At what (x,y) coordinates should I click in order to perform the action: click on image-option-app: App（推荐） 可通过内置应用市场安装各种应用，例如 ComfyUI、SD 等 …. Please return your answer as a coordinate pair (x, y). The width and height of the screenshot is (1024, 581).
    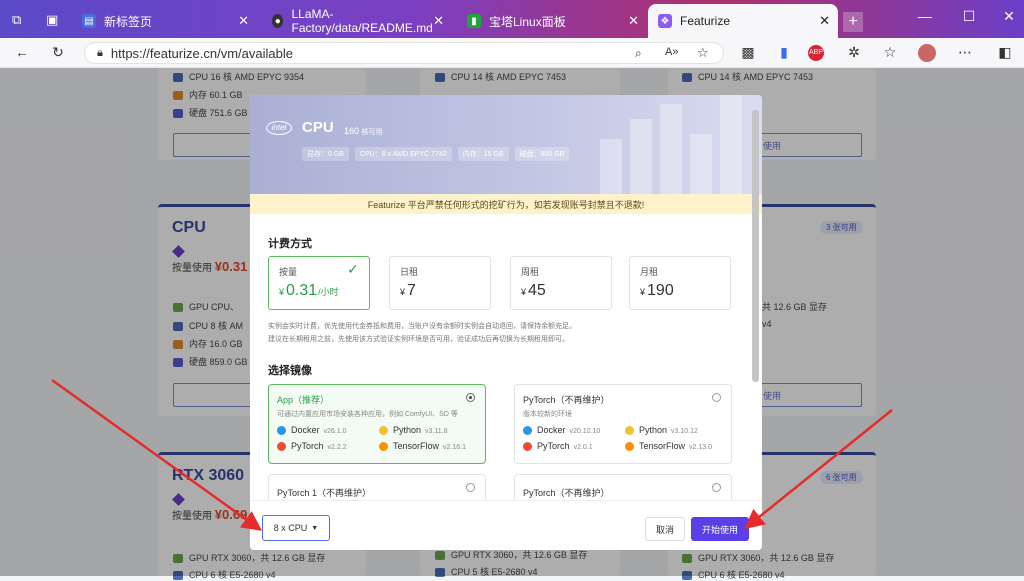
    Looking at the image, I should click on (377, 424).